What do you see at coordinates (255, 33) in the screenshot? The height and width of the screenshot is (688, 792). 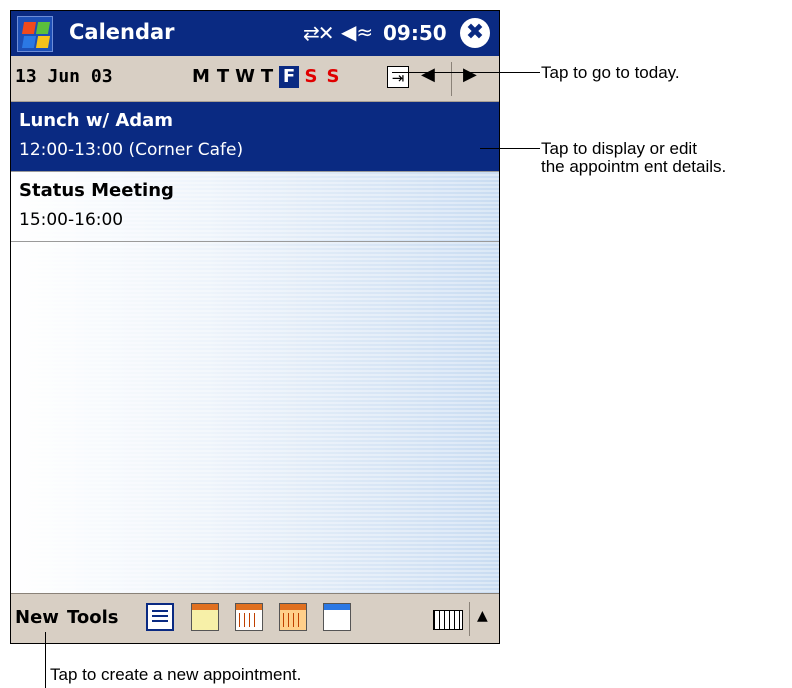 I see `title-bar: Calendar ⇄✕ ◀≈ 09:50 ✖` at bounding box center [255, 33].